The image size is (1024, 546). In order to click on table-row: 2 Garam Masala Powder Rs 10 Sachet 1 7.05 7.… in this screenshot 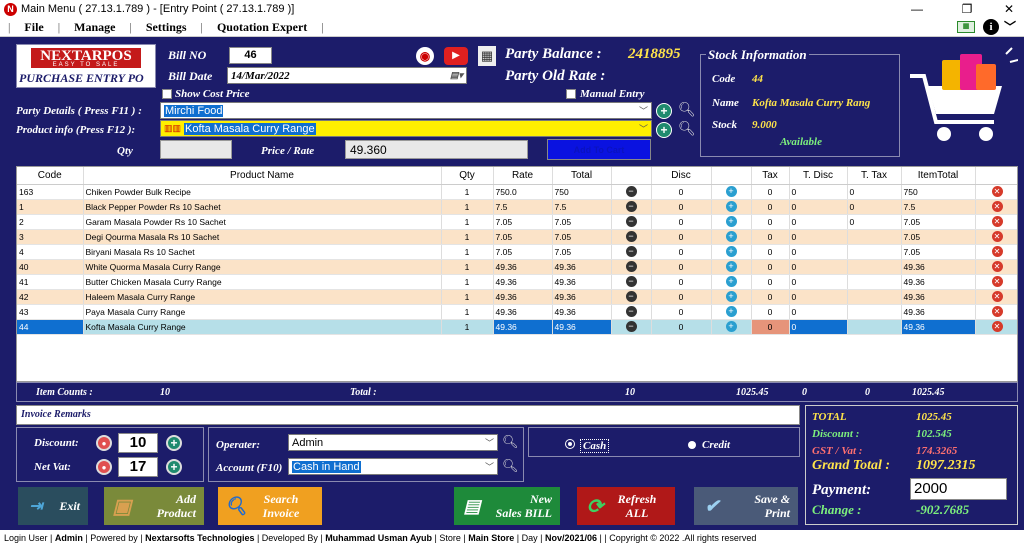, I will do `click(517, 222)`.